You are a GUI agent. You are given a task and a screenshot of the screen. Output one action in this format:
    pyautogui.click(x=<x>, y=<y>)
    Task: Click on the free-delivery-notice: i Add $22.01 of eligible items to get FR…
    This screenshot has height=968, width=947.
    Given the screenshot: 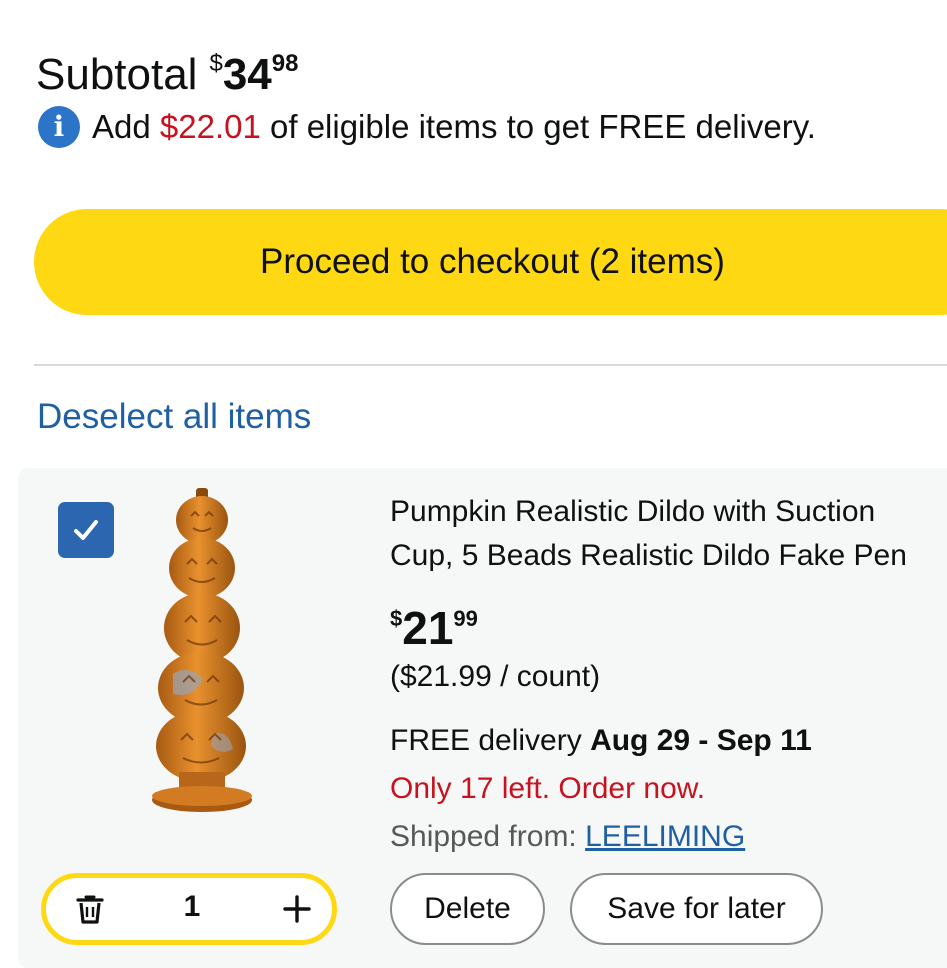 What is the action you would take?
    pyautogui.click(x=427, y=127)
    